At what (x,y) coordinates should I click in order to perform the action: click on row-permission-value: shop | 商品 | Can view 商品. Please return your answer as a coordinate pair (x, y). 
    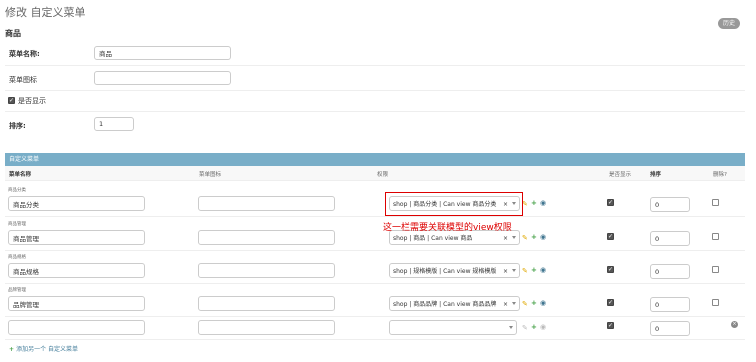
    Looking at the image, I should click on (433, 238).